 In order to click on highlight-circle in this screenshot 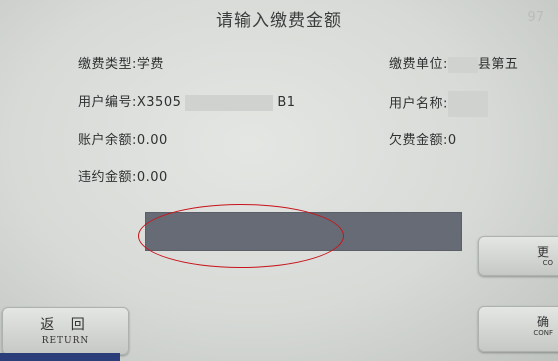, I will do `click(241, 236)`.